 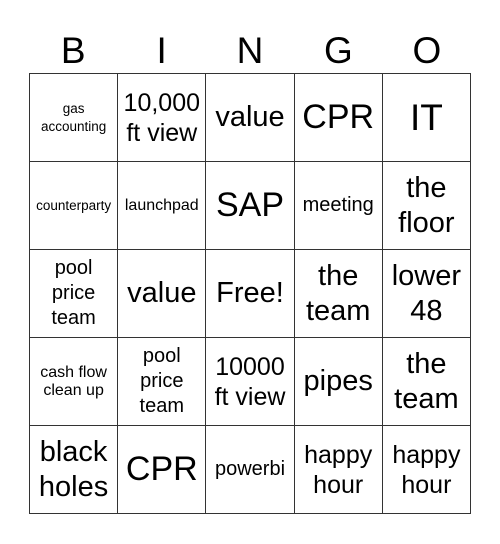 I want to click on cell-text: counterparty, so click(x=74, y=205).